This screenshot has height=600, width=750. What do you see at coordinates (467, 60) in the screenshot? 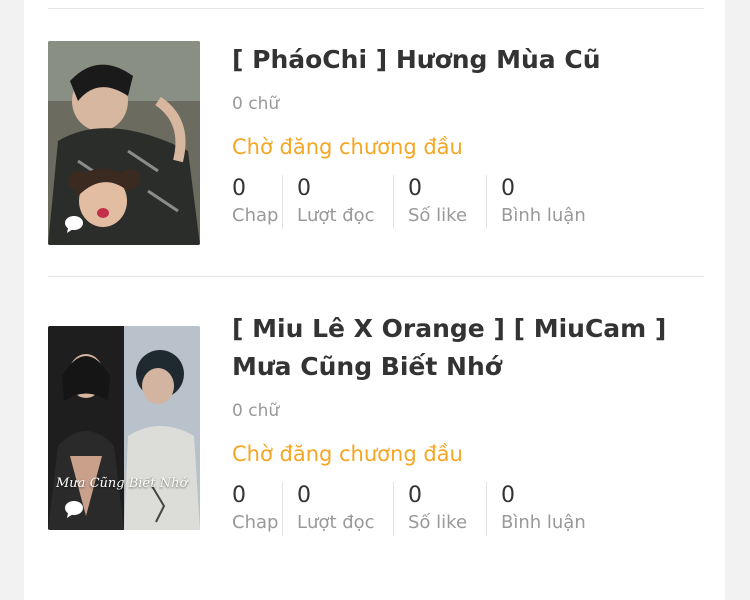
I see `story-title: [ PháoChi ] Hương Mùa Cũ` at bounding box center [467, 60].